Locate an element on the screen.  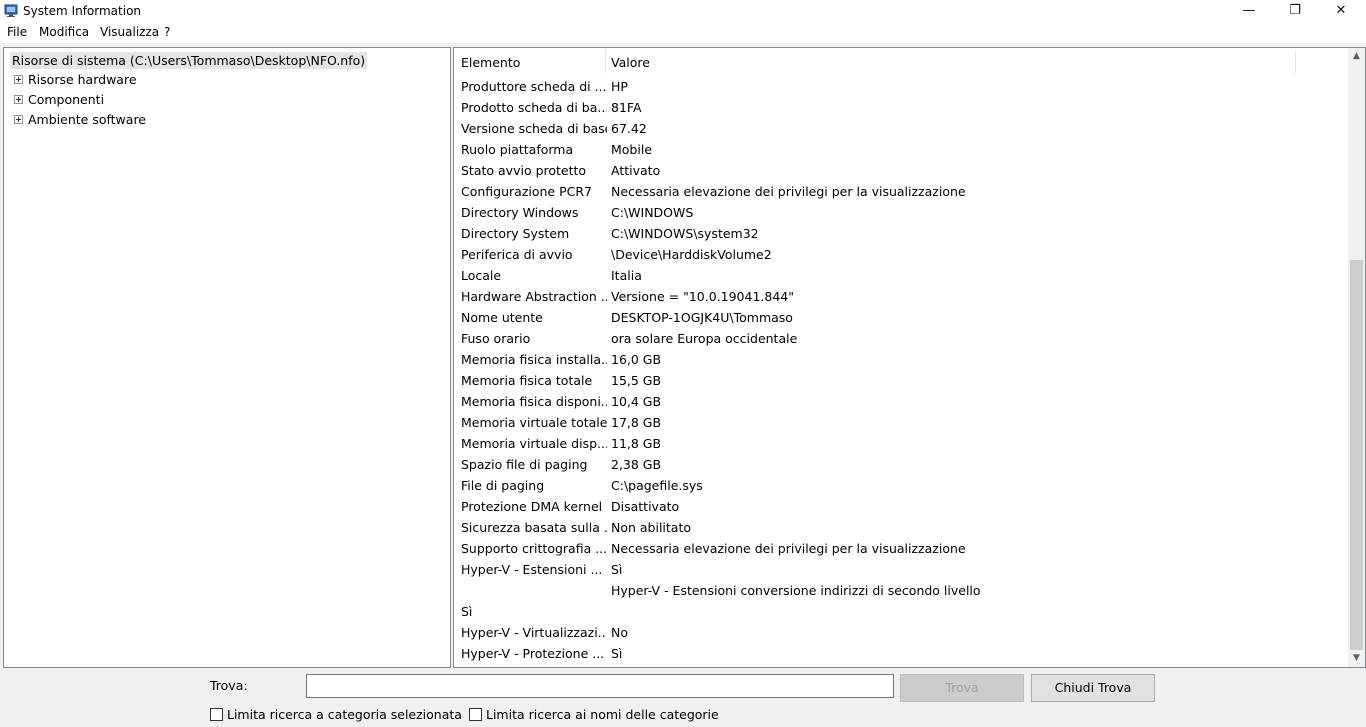
table-row: Hyper-V - Estensioni ... Sì is located at coordinates (900, 569).